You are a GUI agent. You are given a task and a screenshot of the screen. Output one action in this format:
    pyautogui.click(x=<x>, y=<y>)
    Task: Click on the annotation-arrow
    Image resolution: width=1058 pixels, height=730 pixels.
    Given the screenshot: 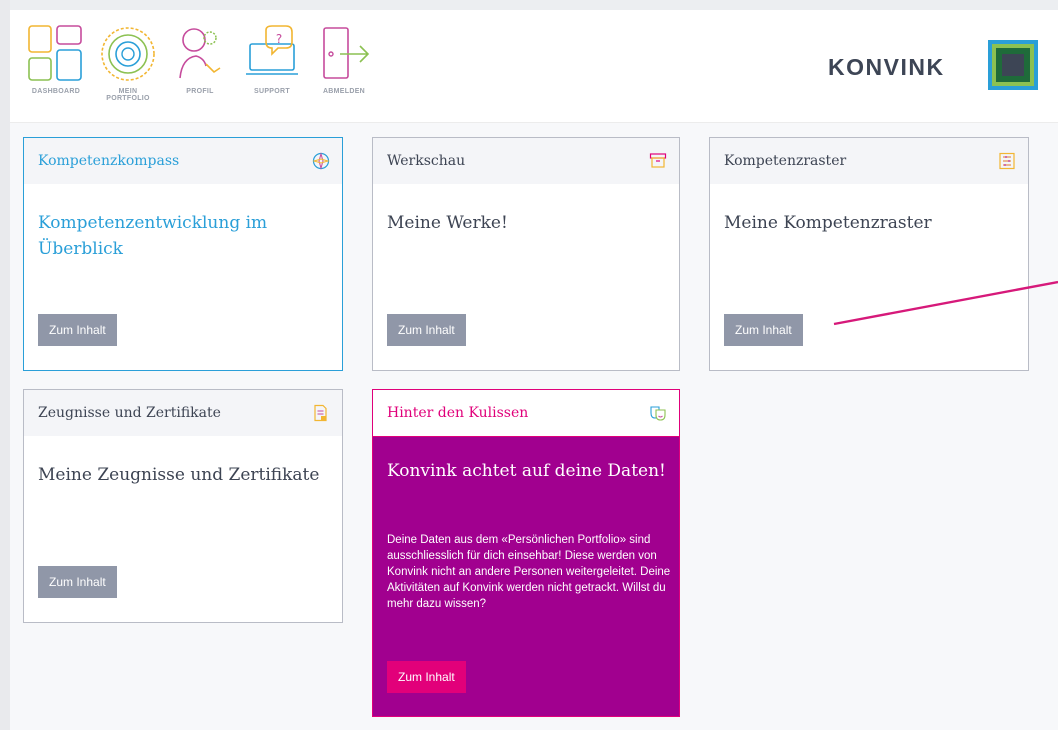 What is the action you would take?
    pyautogui.click(x=945, y=303)
    